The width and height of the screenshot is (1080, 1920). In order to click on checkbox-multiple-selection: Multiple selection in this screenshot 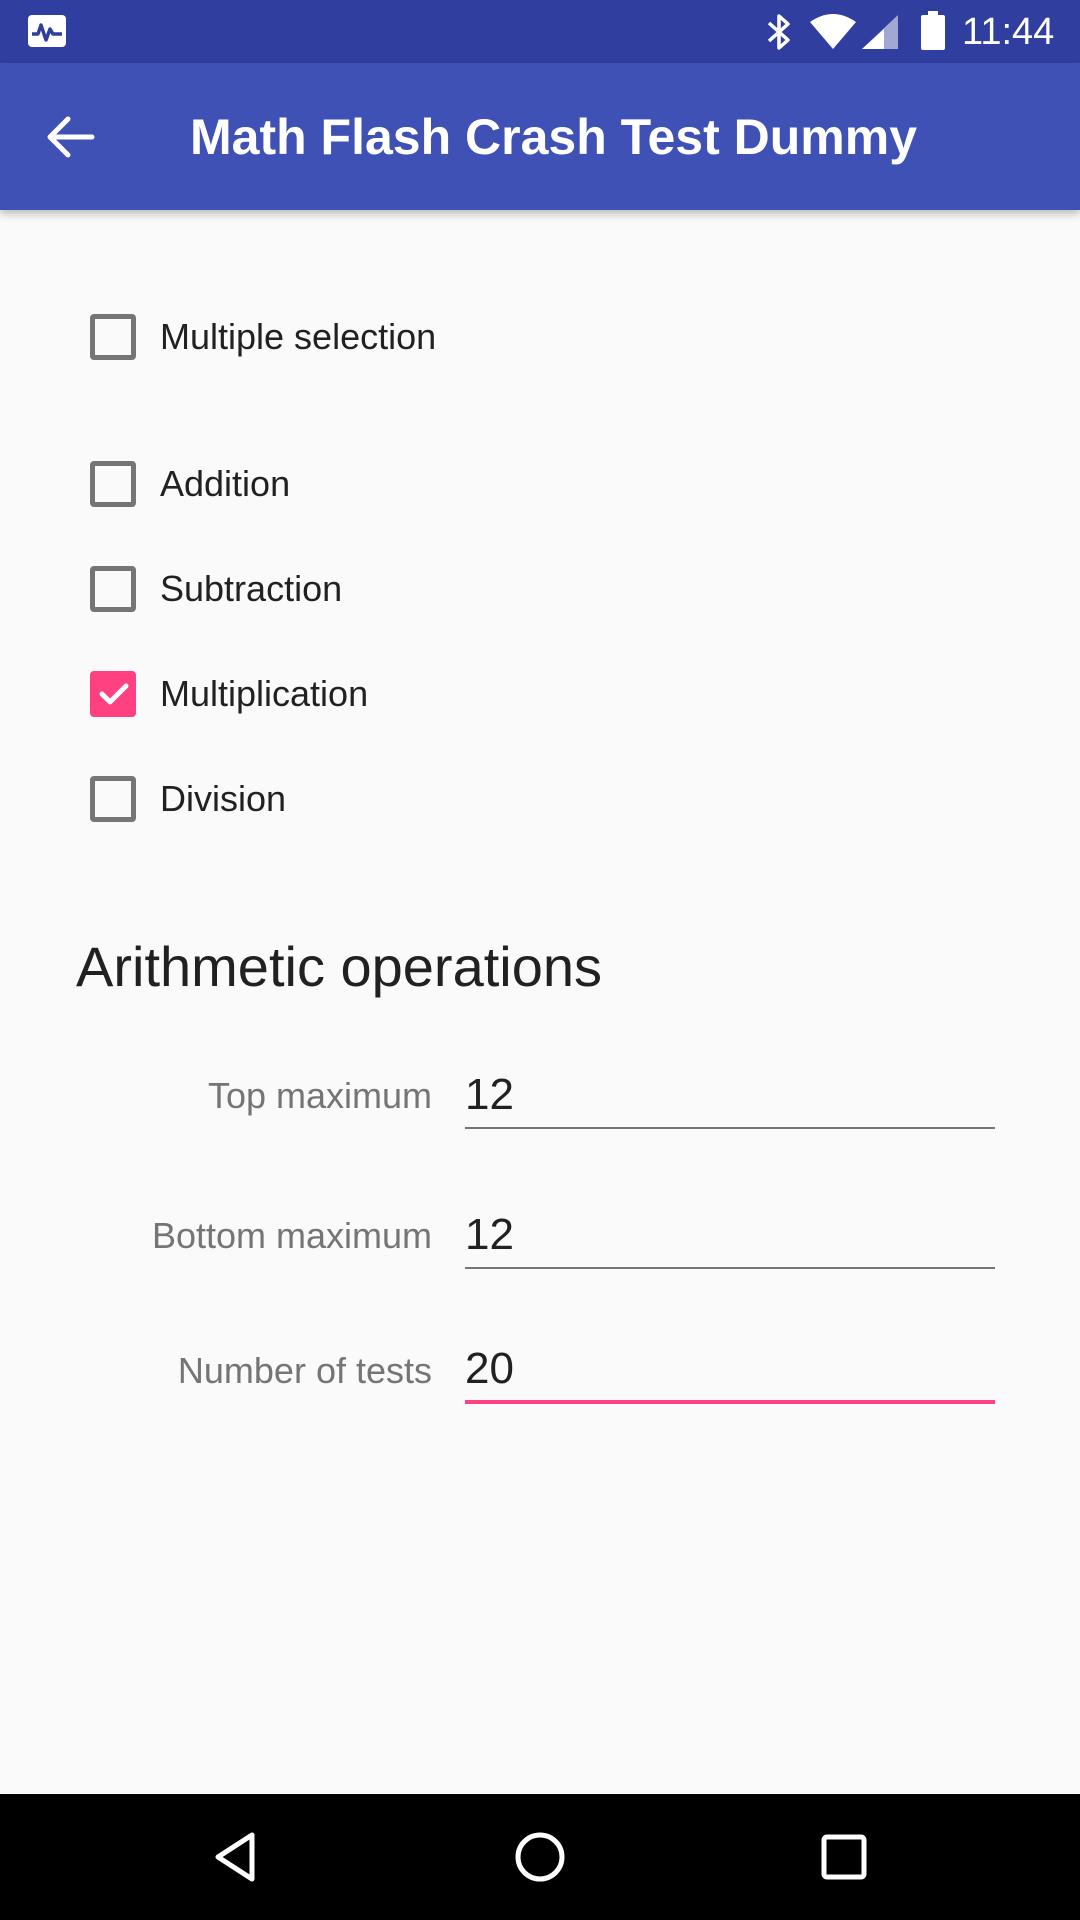, I will do `click(263, 337)`.